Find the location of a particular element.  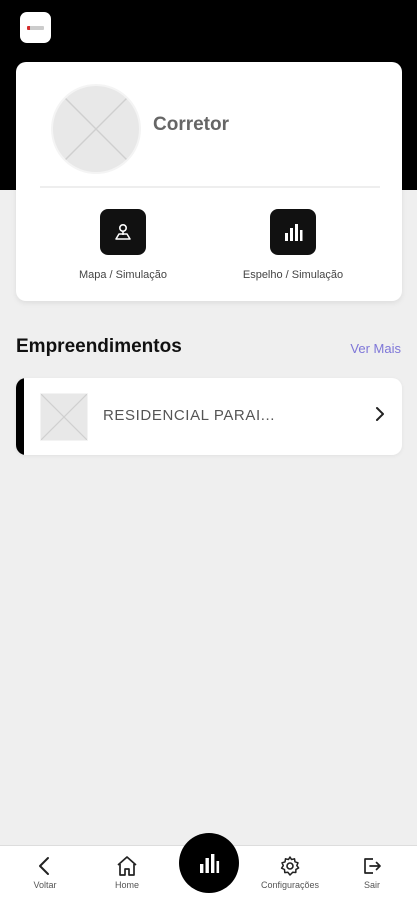

image-placeholder-icon is located at coordinates (64, 417).